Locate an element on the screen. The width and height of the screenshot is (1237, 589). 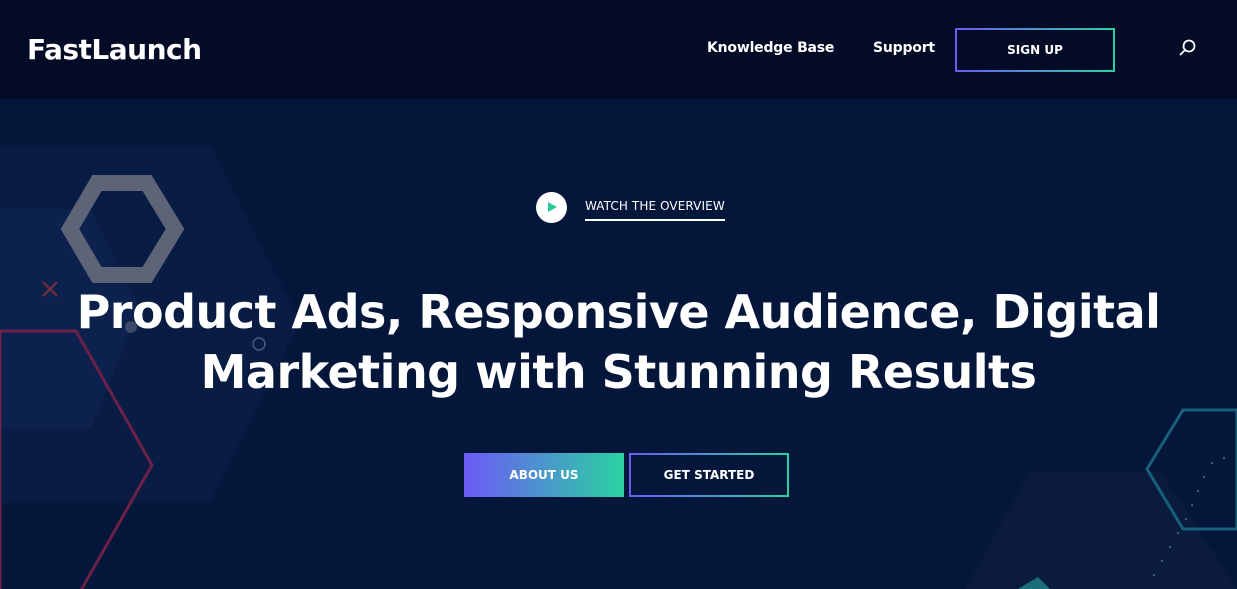
play-icon is located at coordinates (551, 207).